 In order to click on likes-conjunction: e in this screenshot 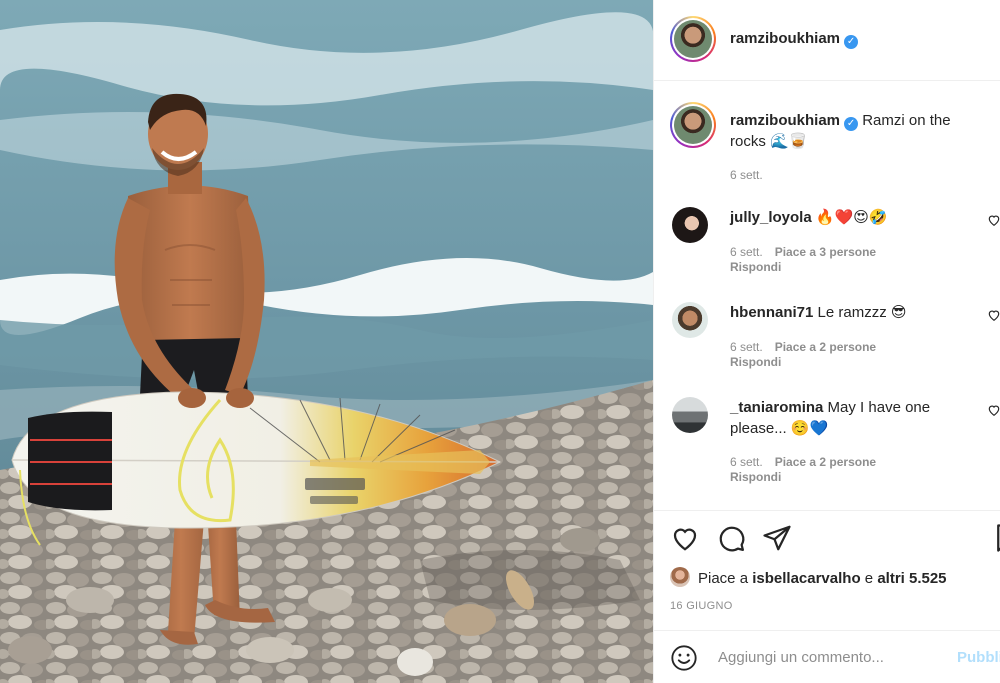, I will do `click(869, 578)`.